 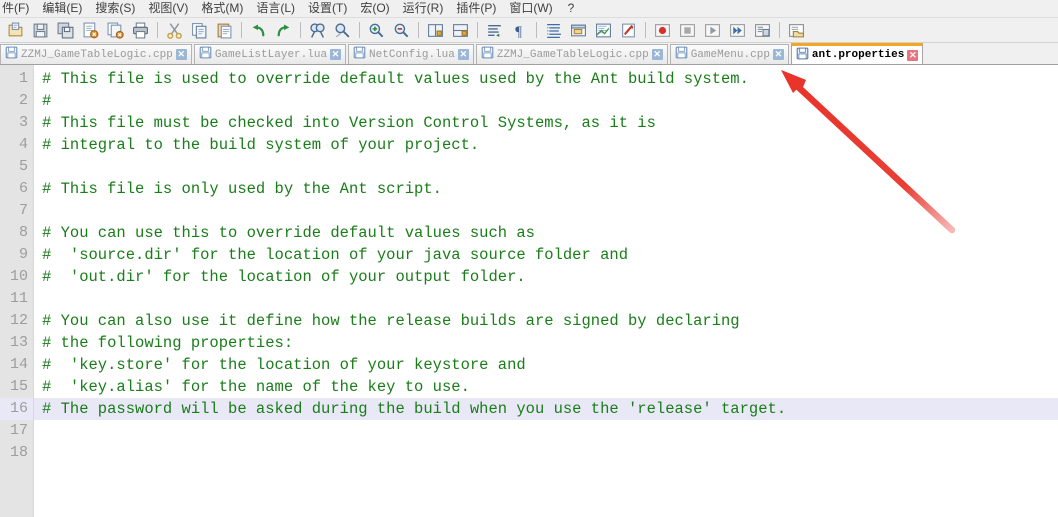 What do you see at coordinates (737, 30) in the screenshot?
I see `macro-repeat-icon` at bounding box center [737, 30].